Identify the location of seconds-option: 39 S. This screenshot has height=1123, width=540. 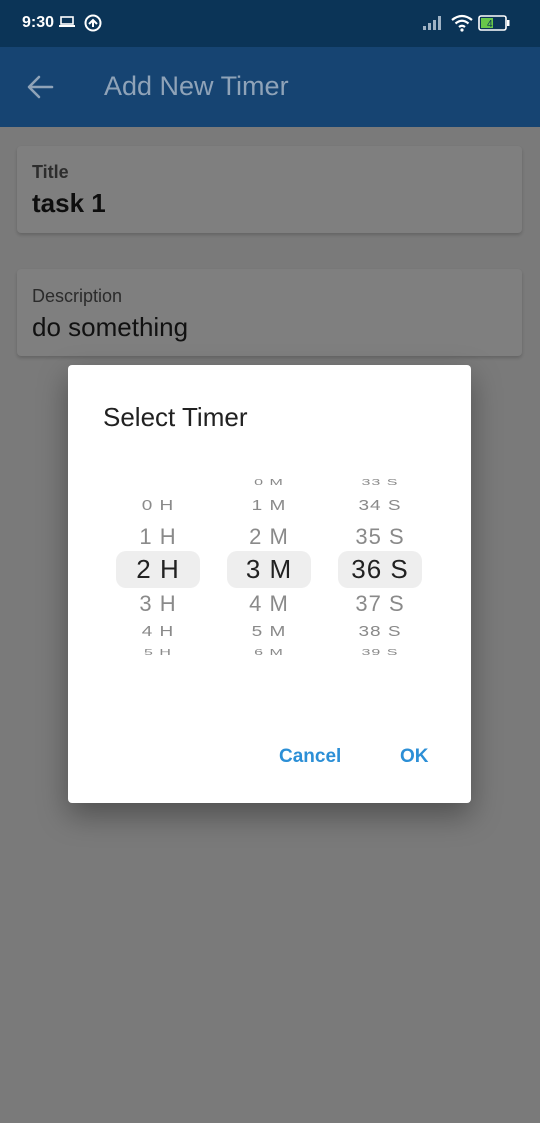
(380, 653).